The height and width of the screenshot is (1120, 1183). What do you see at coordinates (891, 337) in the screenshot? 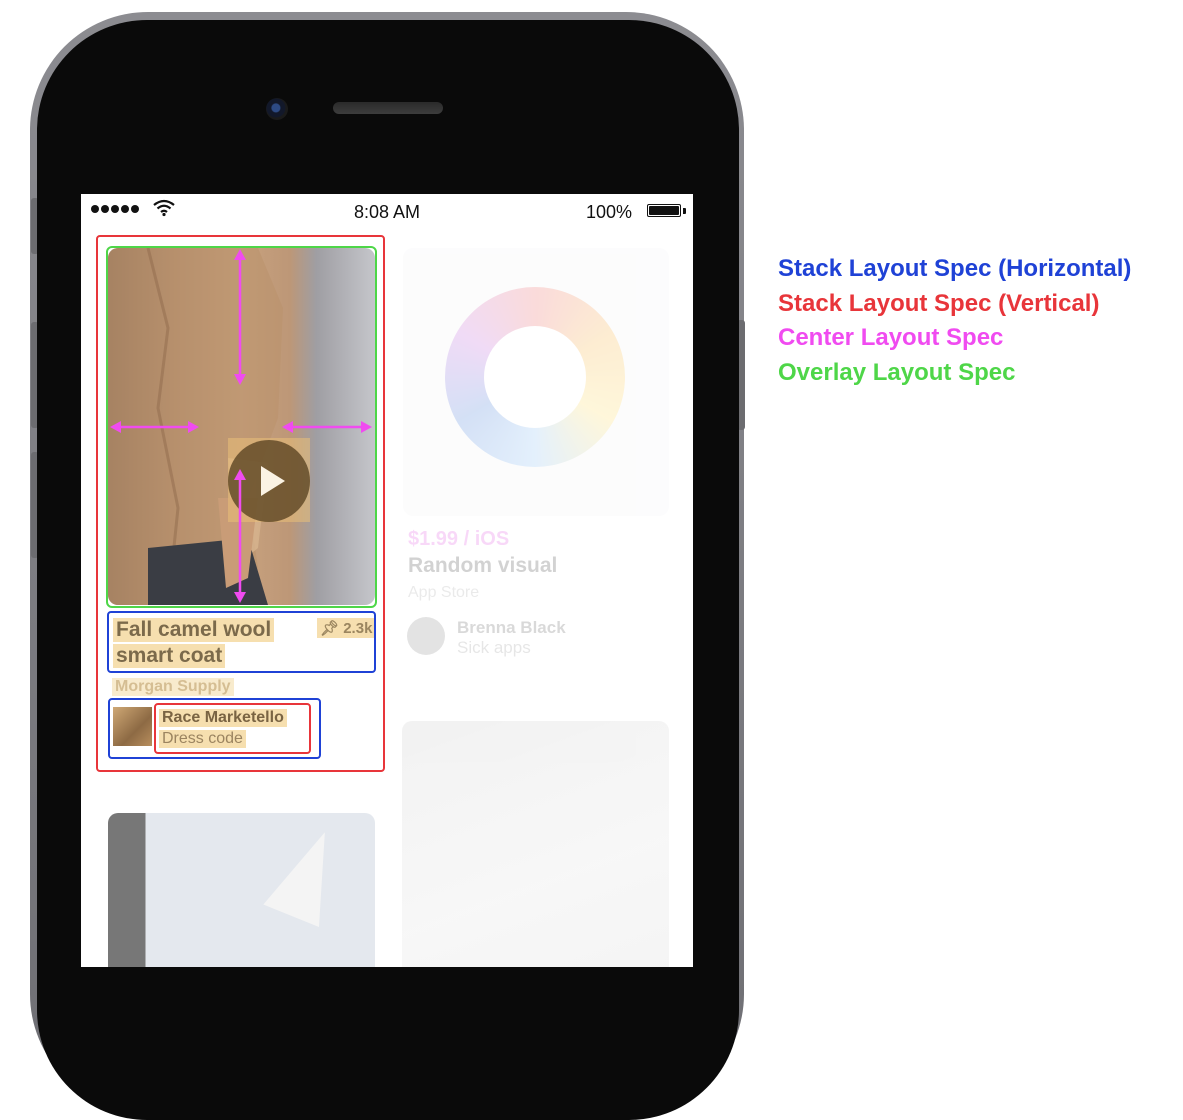
I see `legend-center: Center Layout Spec` at bounding box center [891, 337].